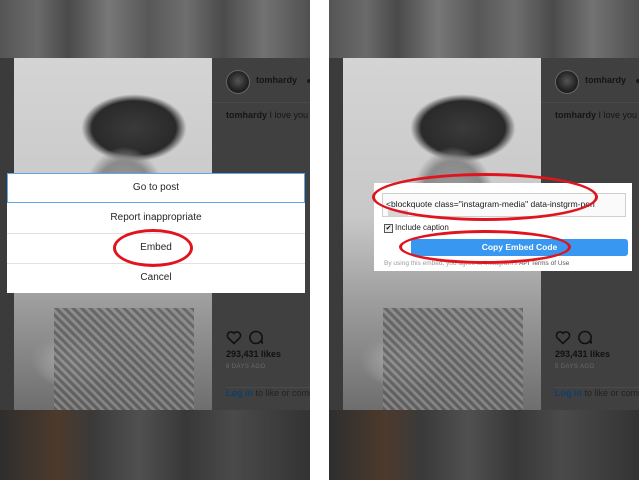  Describe the element at coordinates (246, 367) in the screenshot. I see `timestamp: 6 DAYS AGO` at that location.